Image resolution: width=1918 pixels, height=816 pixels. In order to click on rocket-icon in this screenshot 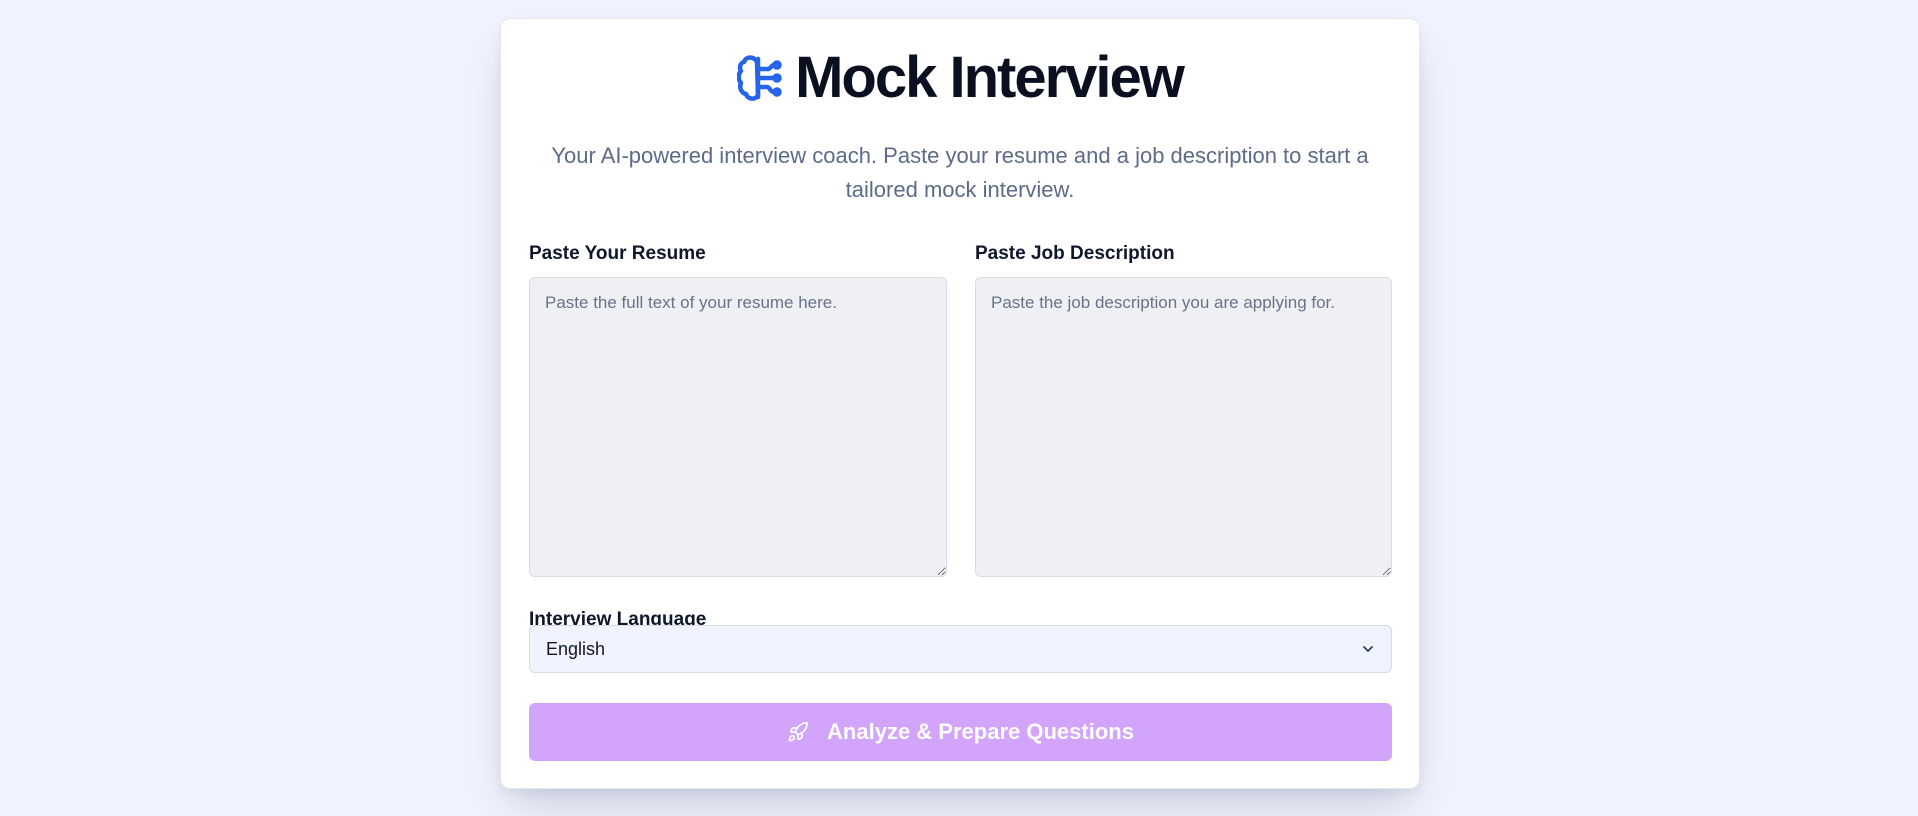, I will do `click(798, 732)`.